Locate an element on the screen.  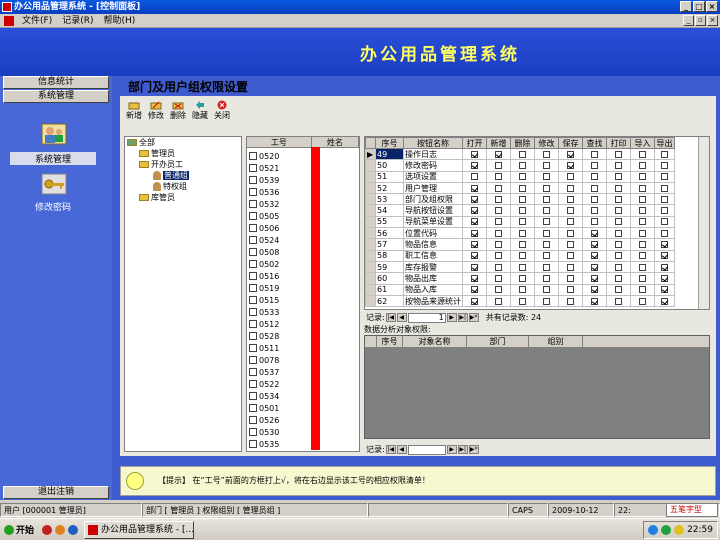
department-tree: 全部 管理员 开办员工 普通组 特权组 库管员 is located at coordinates (183, 294).